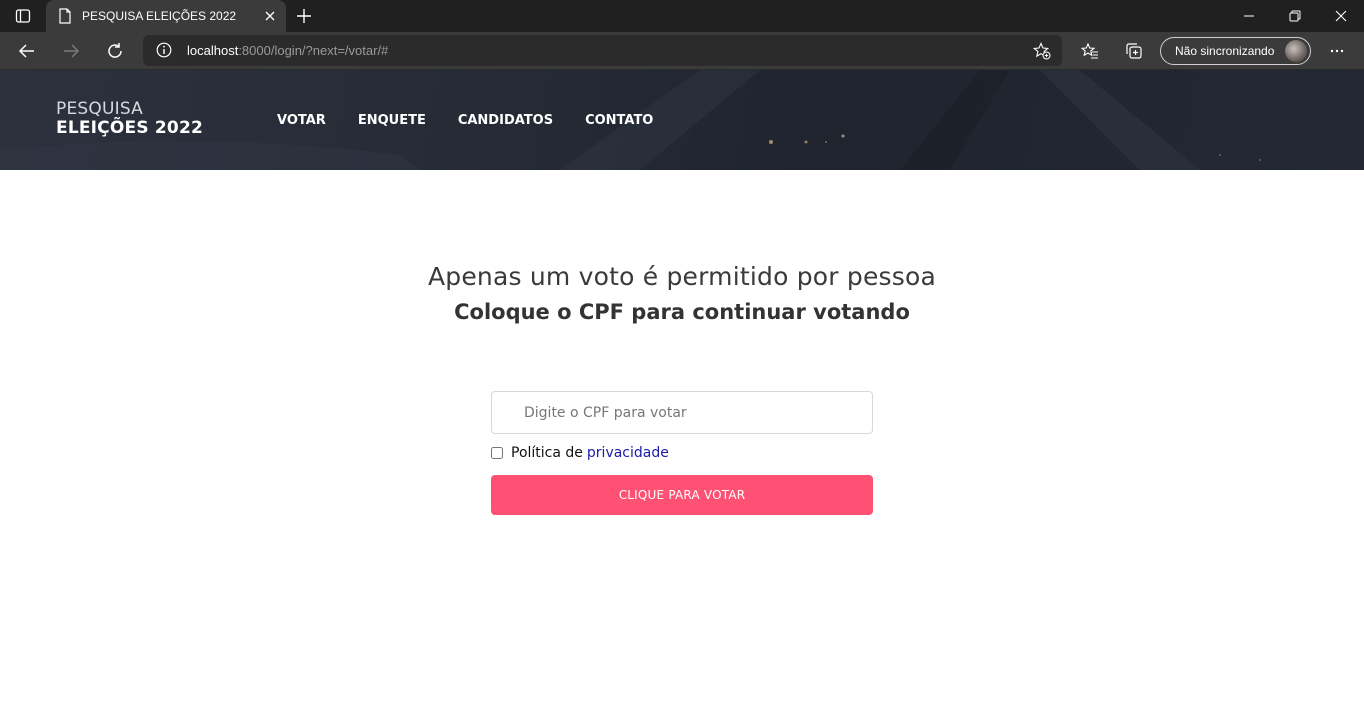 The image size is (1364, 728). What do you see at coordinates (1225, 51) in the screenshot?
I see `profile-sync-label: Não sincronizando` at bounding box center [1225, 51].